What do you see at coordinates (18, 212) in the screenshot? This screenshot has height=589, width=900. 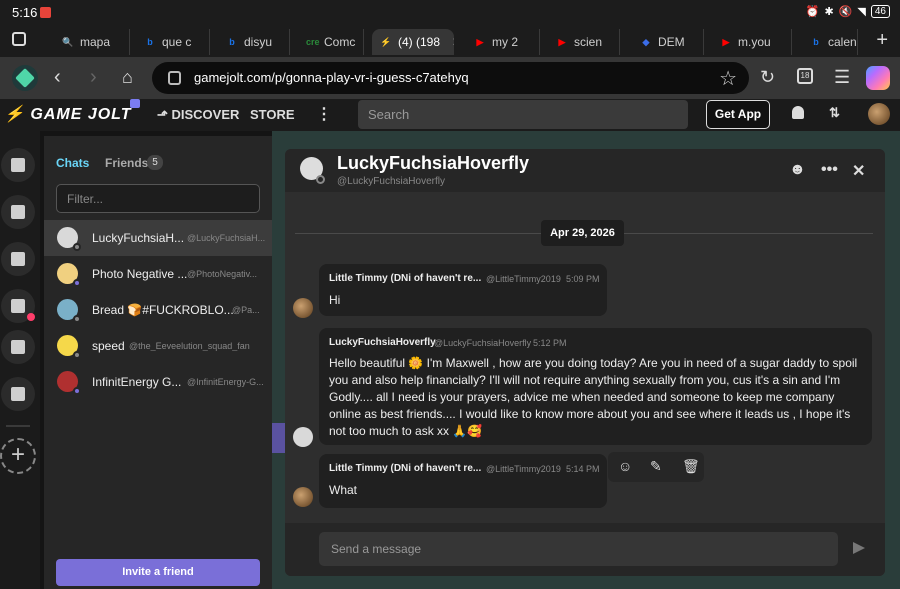 I see `rail-store-button` at bounding box center [18, 212].